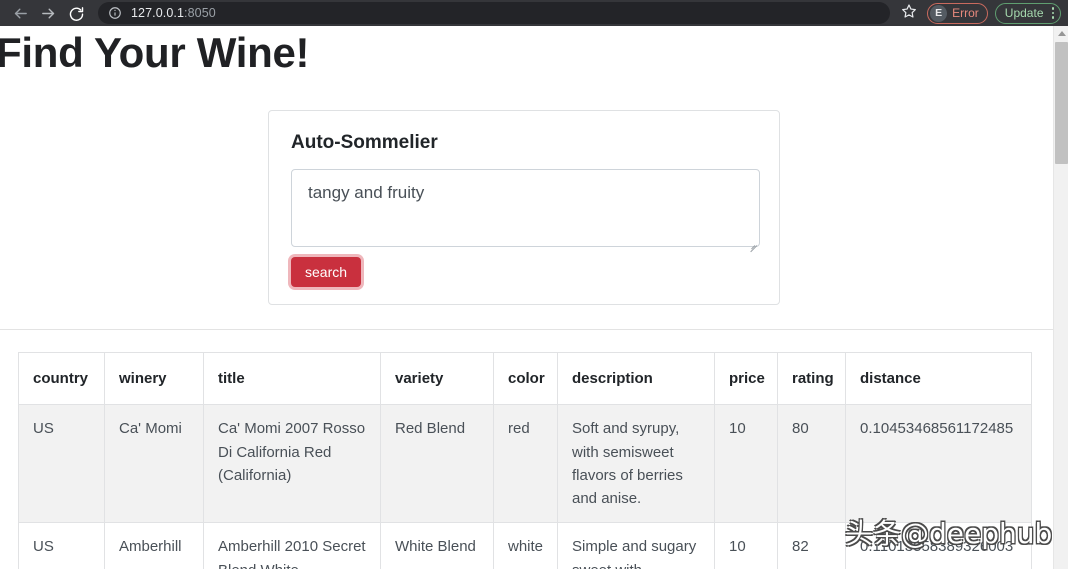  What do you see at coordinates (636, 545) in the screenshot?
I see `cell-description: Simple and sugary sweet with` at bounding box center [636, 545].